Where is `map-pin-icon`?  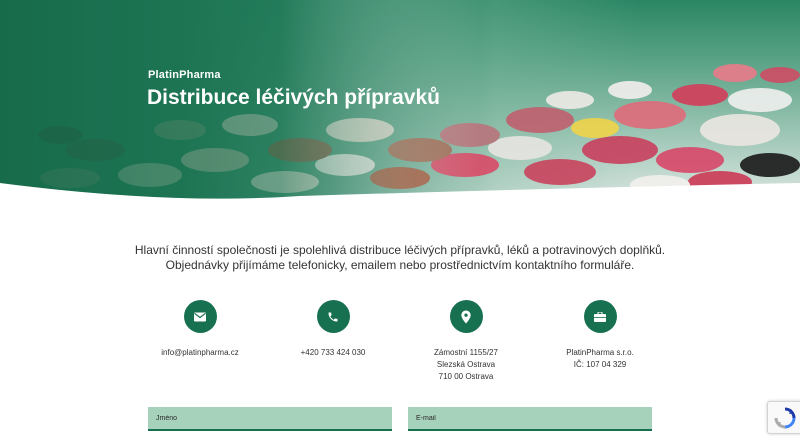 map-pin-icon is located at coordinates (466, 316).